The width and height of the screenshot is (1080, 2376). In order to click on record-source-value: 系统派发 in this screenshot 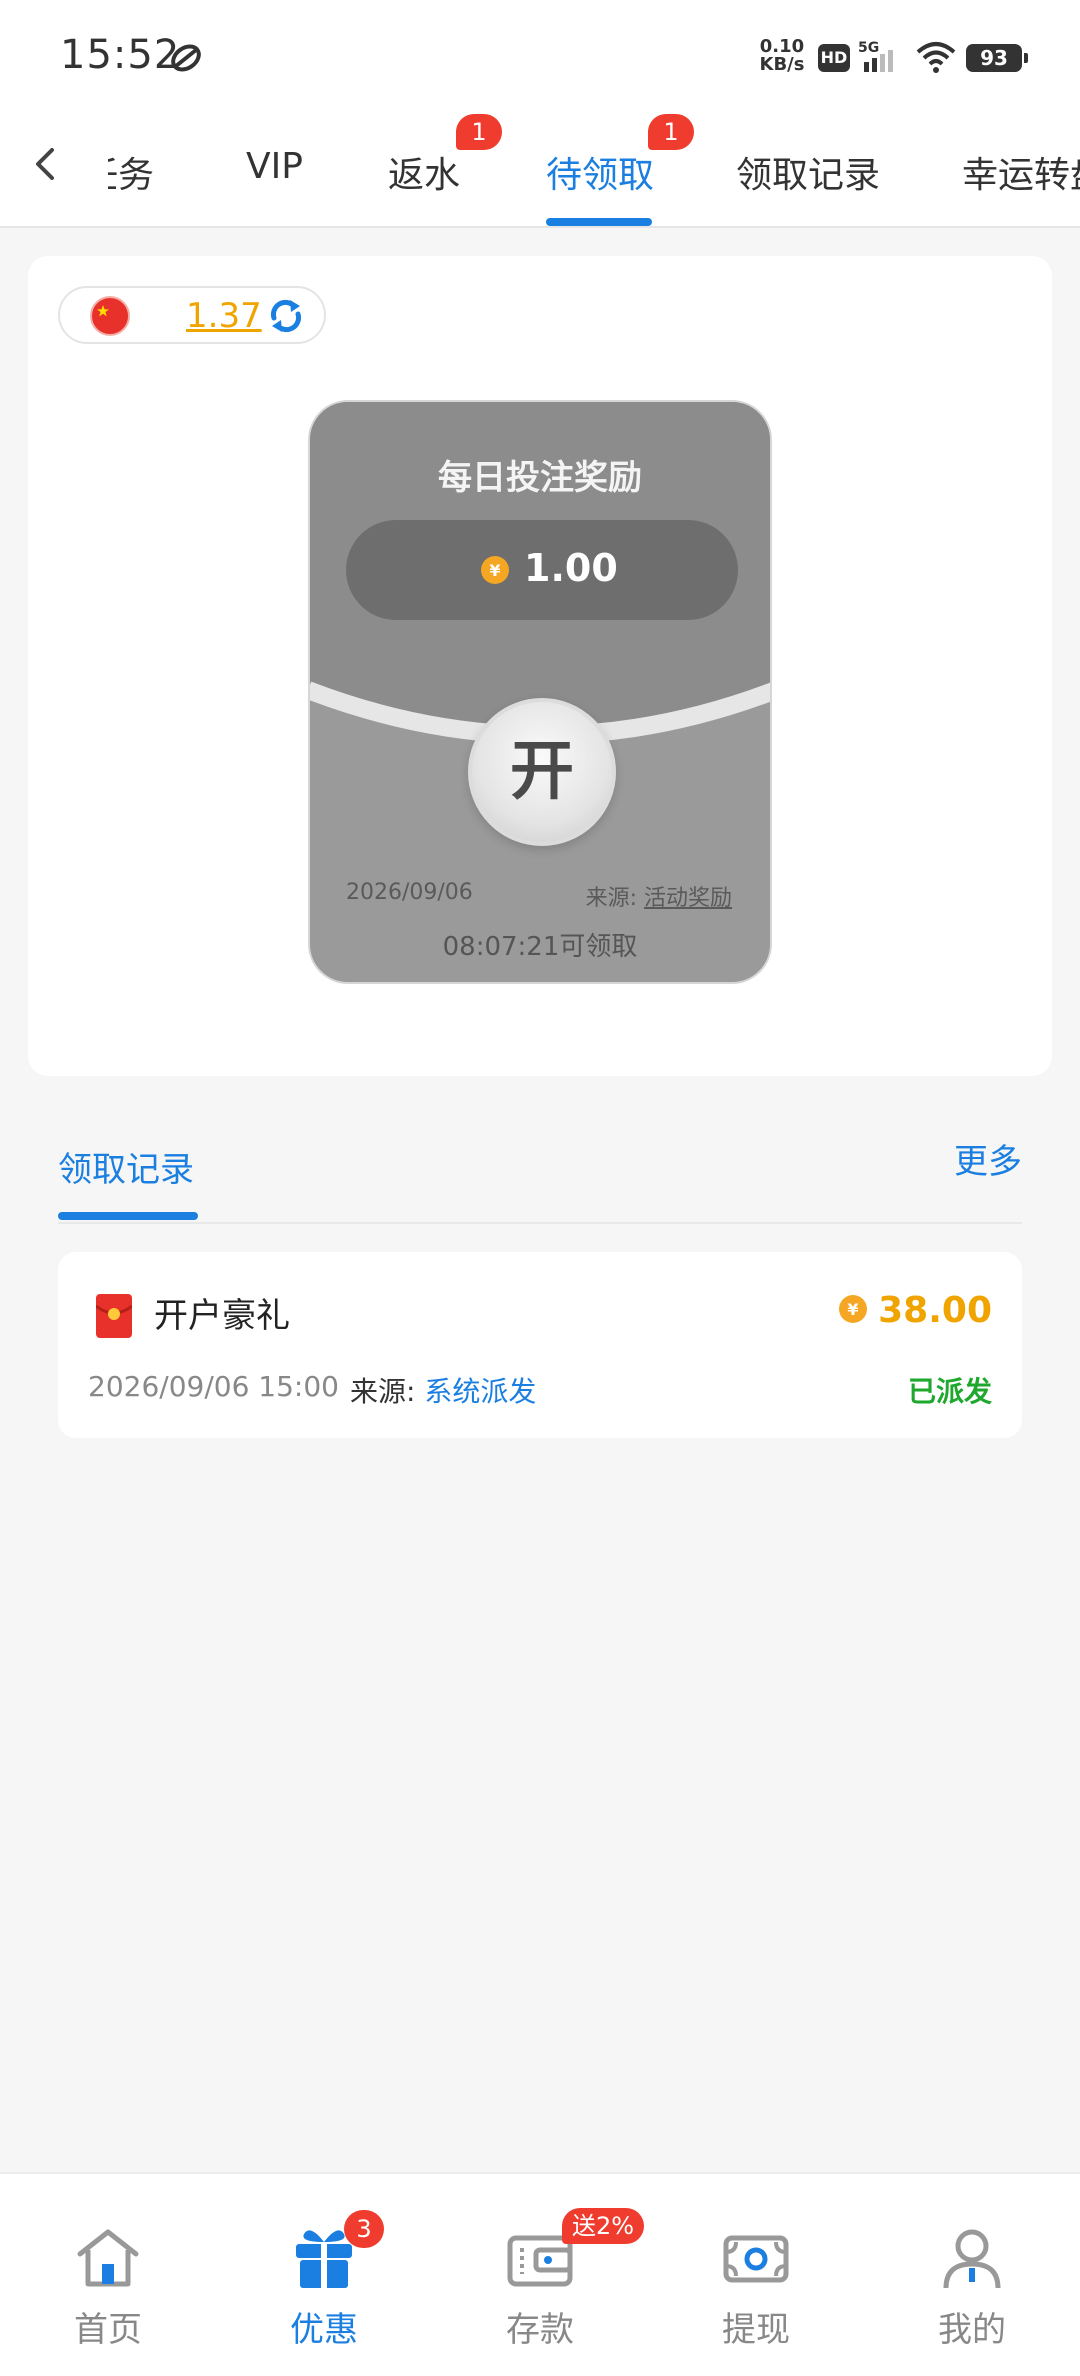, I will do `click(480, 1391)`.